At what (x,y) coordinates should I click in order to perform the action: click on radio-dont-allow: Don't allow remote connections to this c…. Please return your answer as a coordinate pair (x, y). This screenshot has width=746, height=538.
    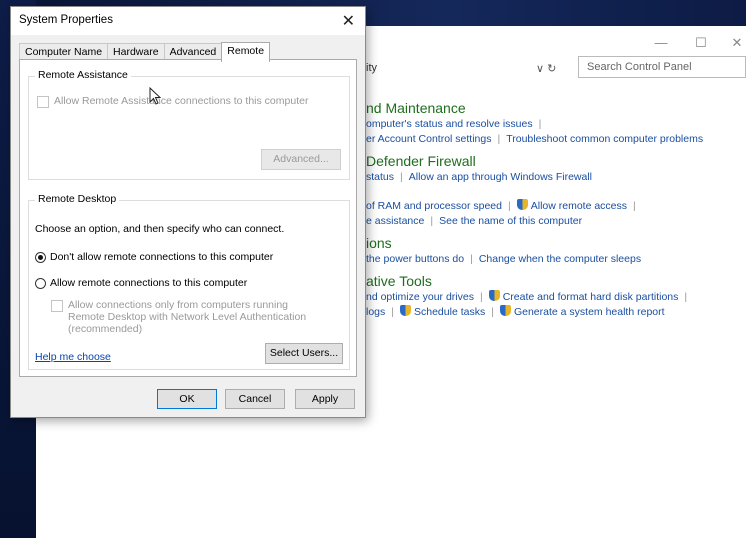
    Looking at the image, I should click on (154, 257).